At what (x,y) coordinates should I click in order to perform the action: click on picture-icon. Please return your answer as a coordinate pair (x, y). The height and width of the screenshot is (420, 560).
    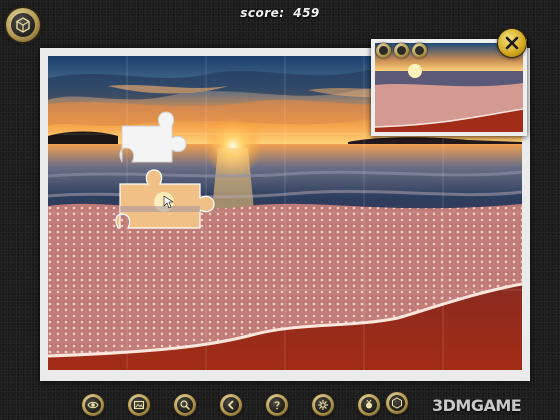
    Looking at the image, I should click on (139, 405).